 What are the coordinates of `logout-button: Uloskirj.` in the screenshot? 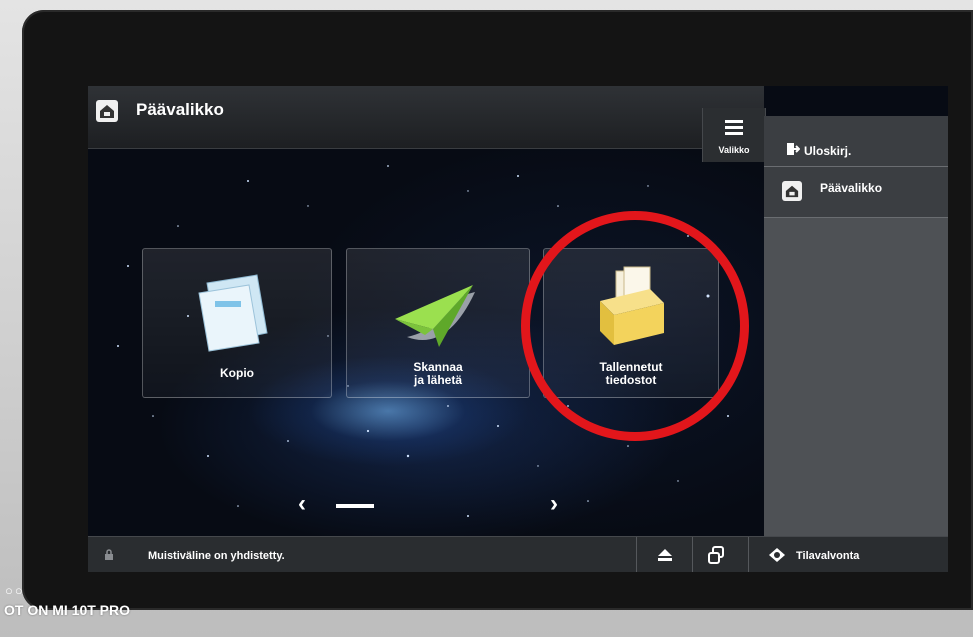 It's located at (856, 141).